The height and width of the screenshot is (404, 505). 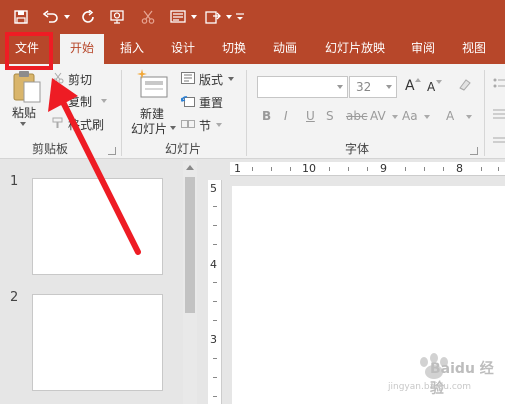 What do you see at coordinates (104, 101) in the screenshot?
I see `copy-dropdown-icon` at bounding box center [104, 101].